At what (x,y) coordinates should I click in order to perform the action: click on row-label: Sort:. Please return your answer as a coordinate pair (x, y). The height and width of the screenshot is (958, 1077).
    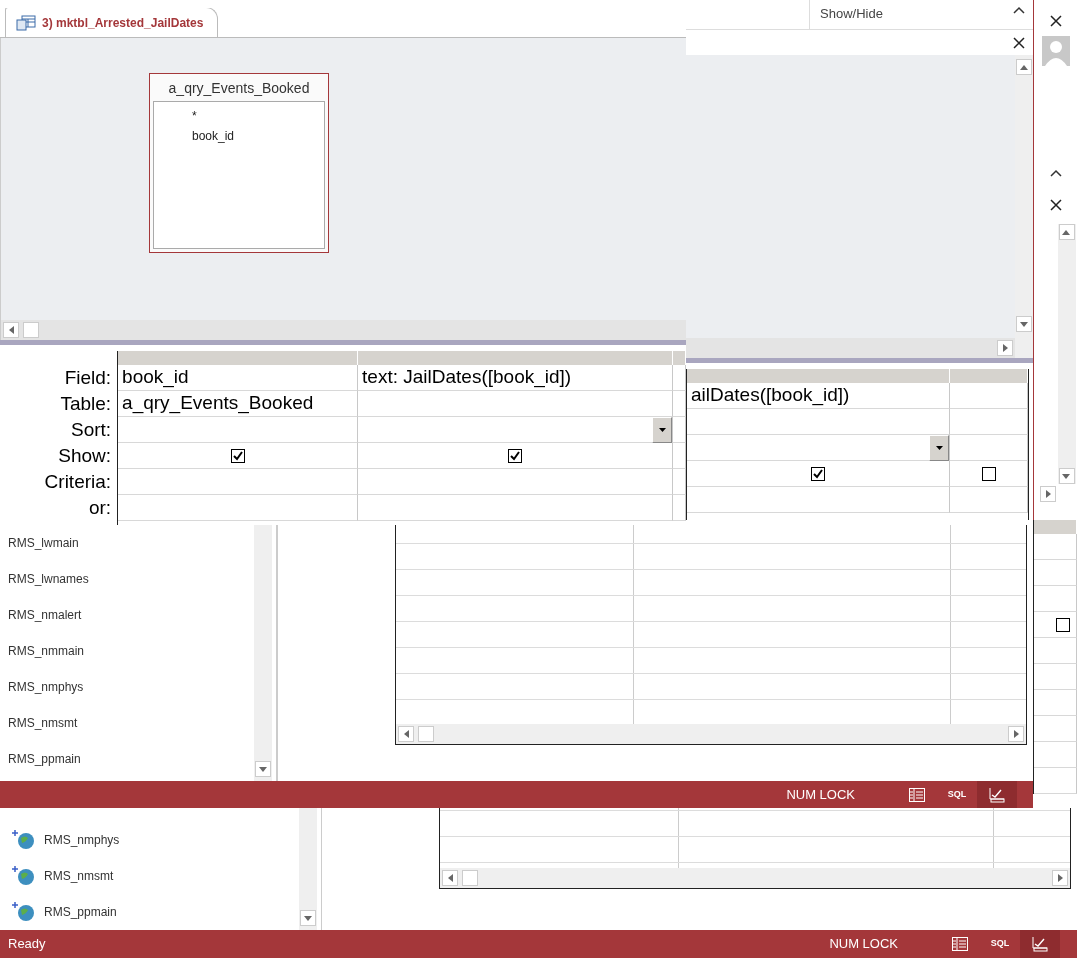
    Looking at the image, I should click on (91, 430).